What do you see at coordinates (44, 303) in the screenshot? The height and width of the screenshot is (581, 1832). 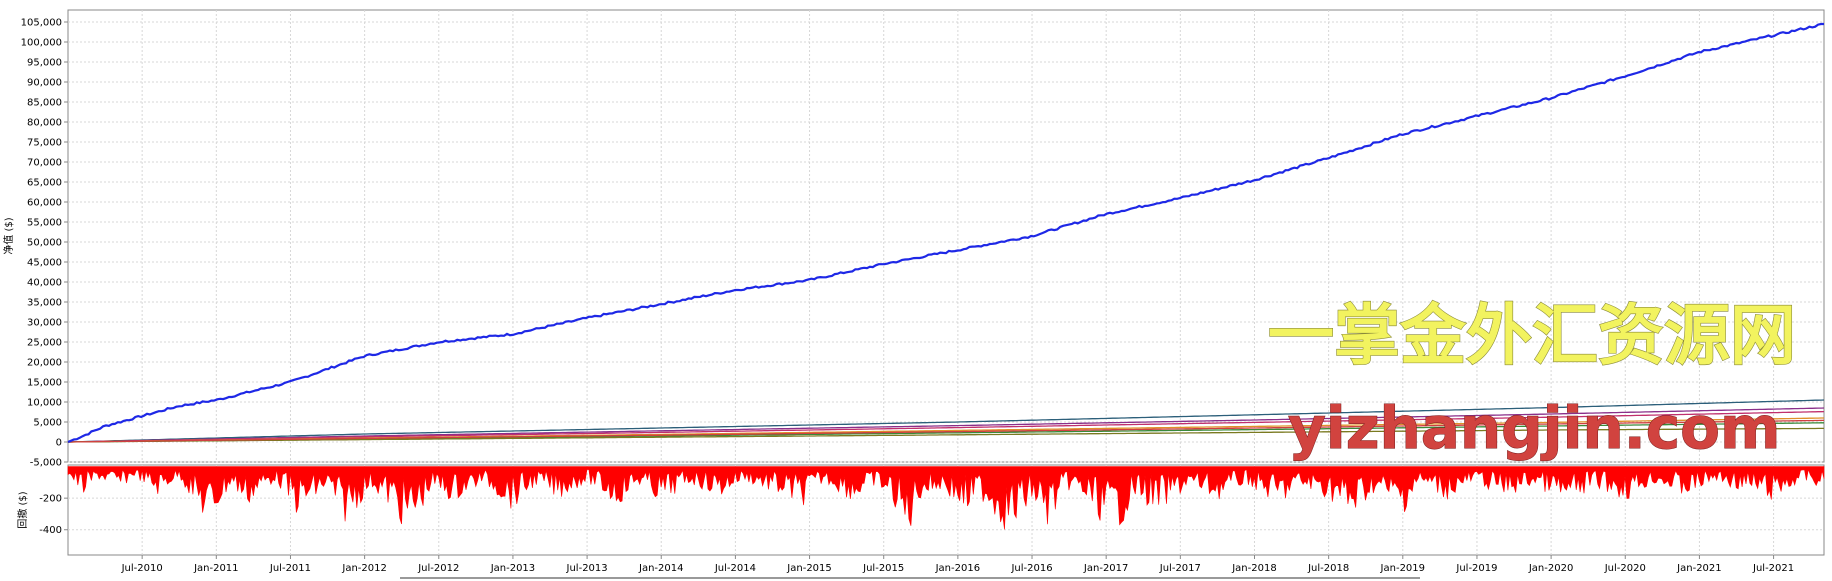 I see `equity-y-tick-label: 35,000` at bounding box center [44, 303].